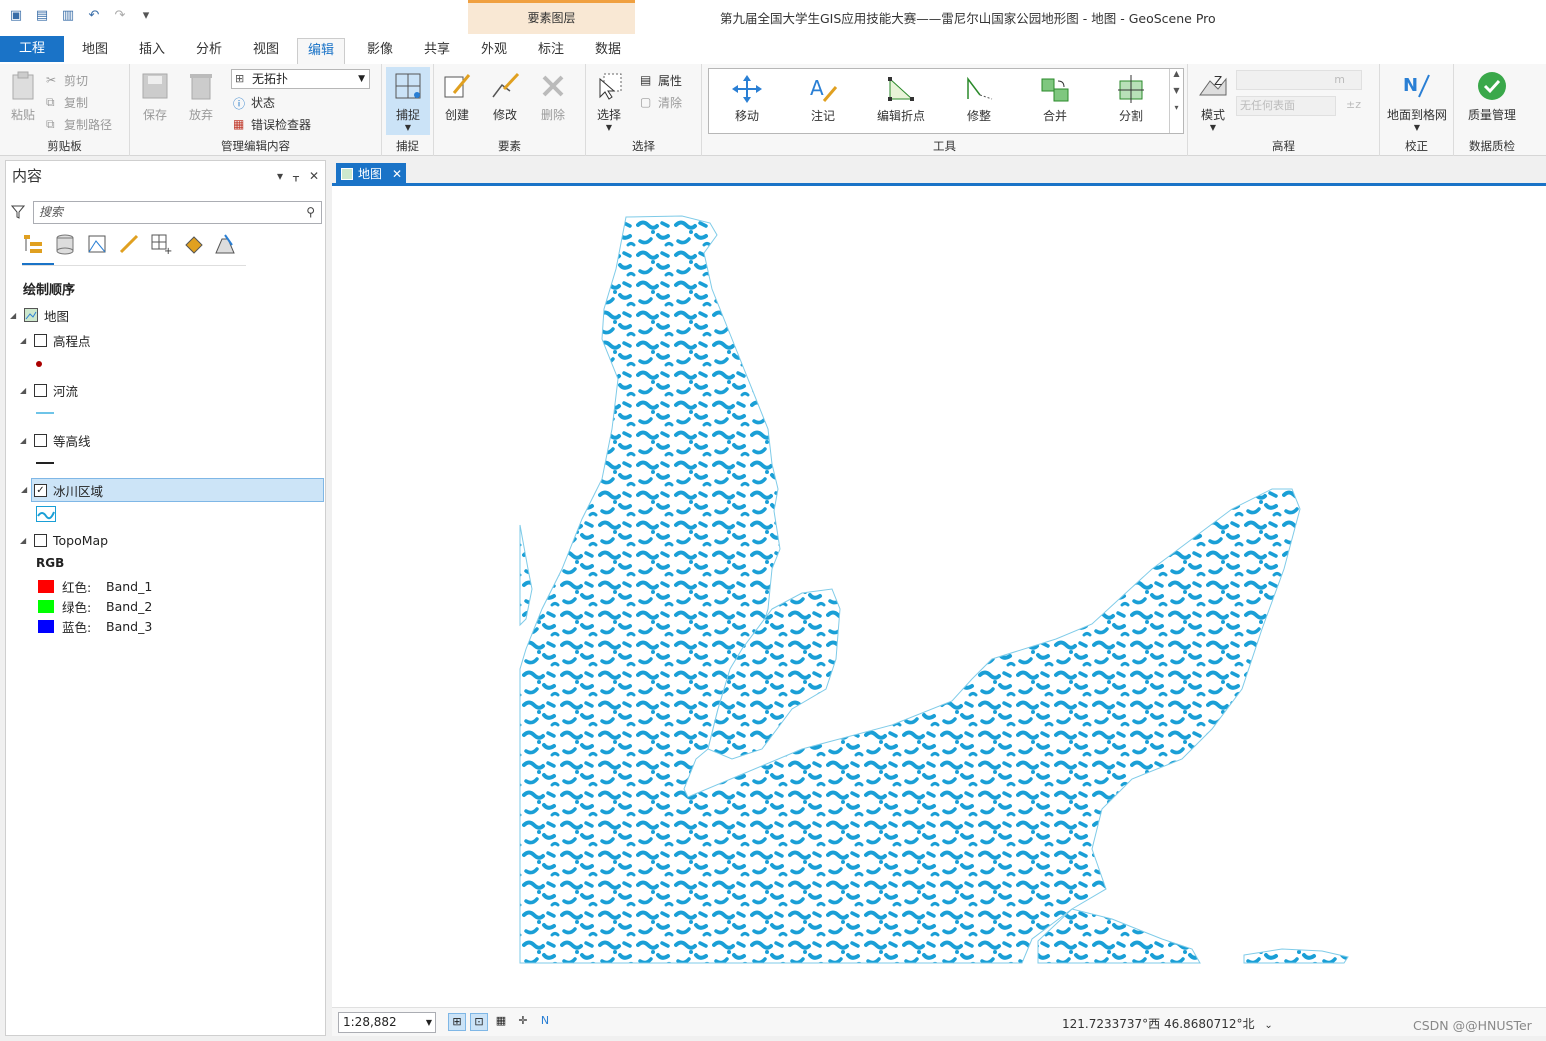 This screenshot has width=1546, height=1041. Describe the element at coordinates (16, 16) in the screenshot. I see `new-project-icon: ▣` at that location.